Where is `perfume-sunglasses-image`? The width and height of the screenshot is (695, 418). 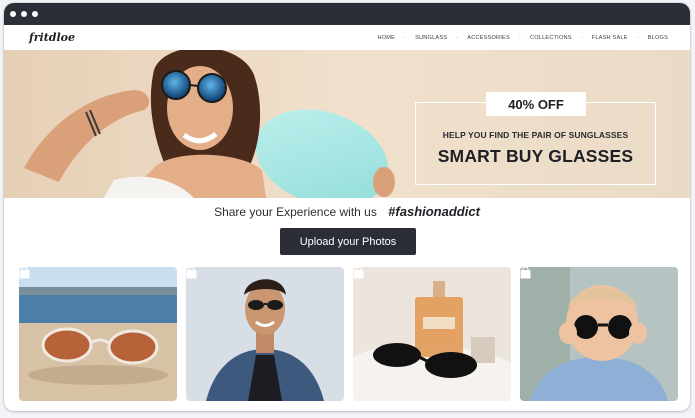
perfume-sunglasses-image is located at coordinates (432, 334).